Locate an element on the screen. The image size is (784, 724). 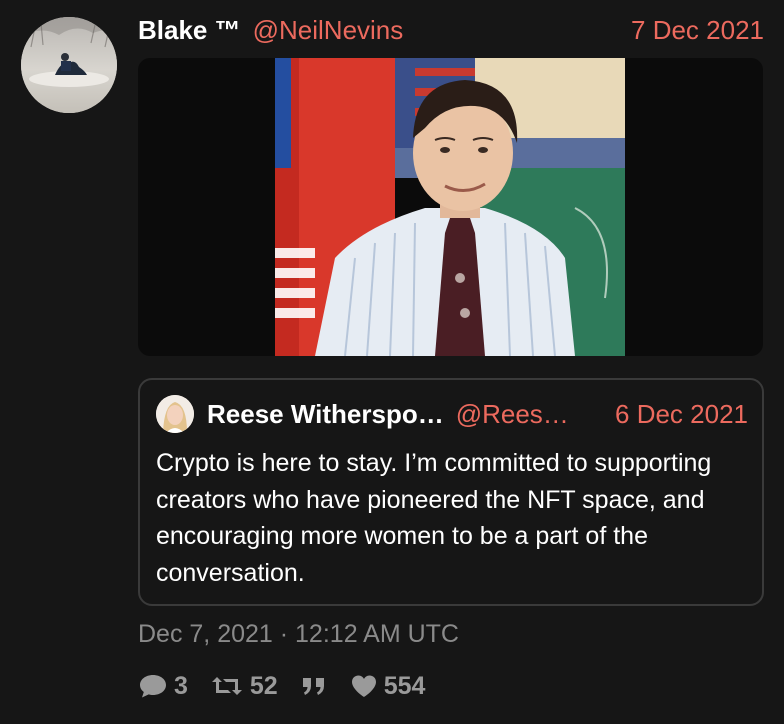
tweet-header: Blake ™ @NeilNevins 7 Dec 2021 is located at coordinates (451, 30).